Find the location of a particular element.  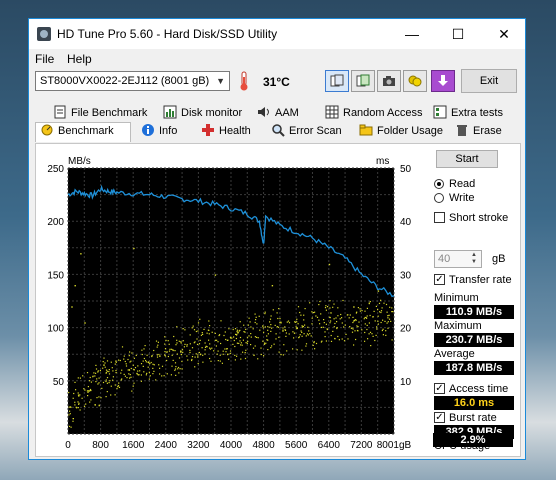

tab-random-access: Random Access is located at coordinates (373, 113).